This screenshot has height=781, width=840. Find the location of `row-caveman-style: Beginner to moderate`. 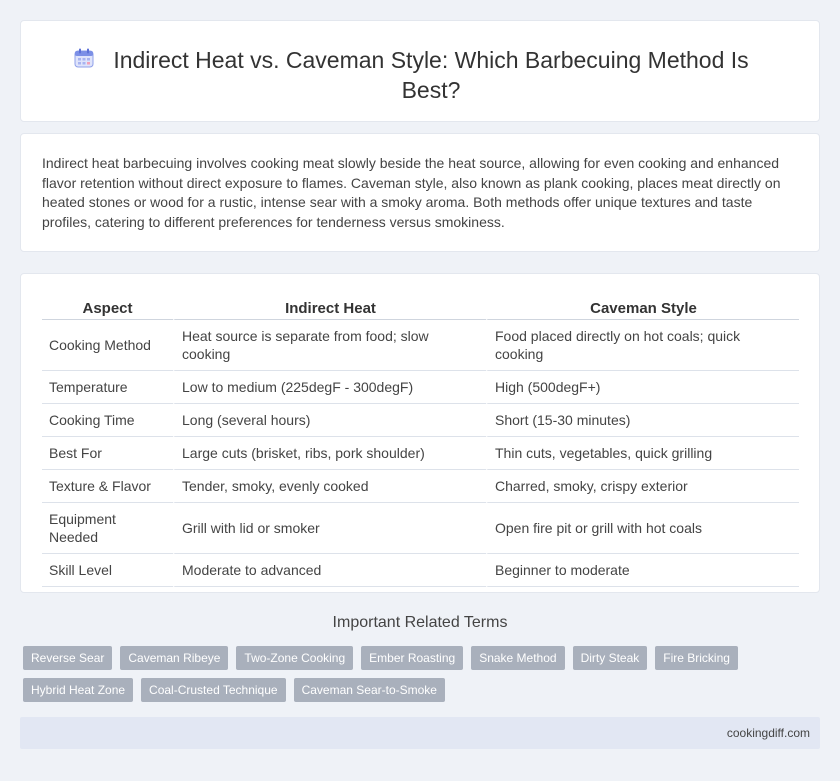

row-caveman-style: Beginner to moderate is located at coordinates (642, 570).